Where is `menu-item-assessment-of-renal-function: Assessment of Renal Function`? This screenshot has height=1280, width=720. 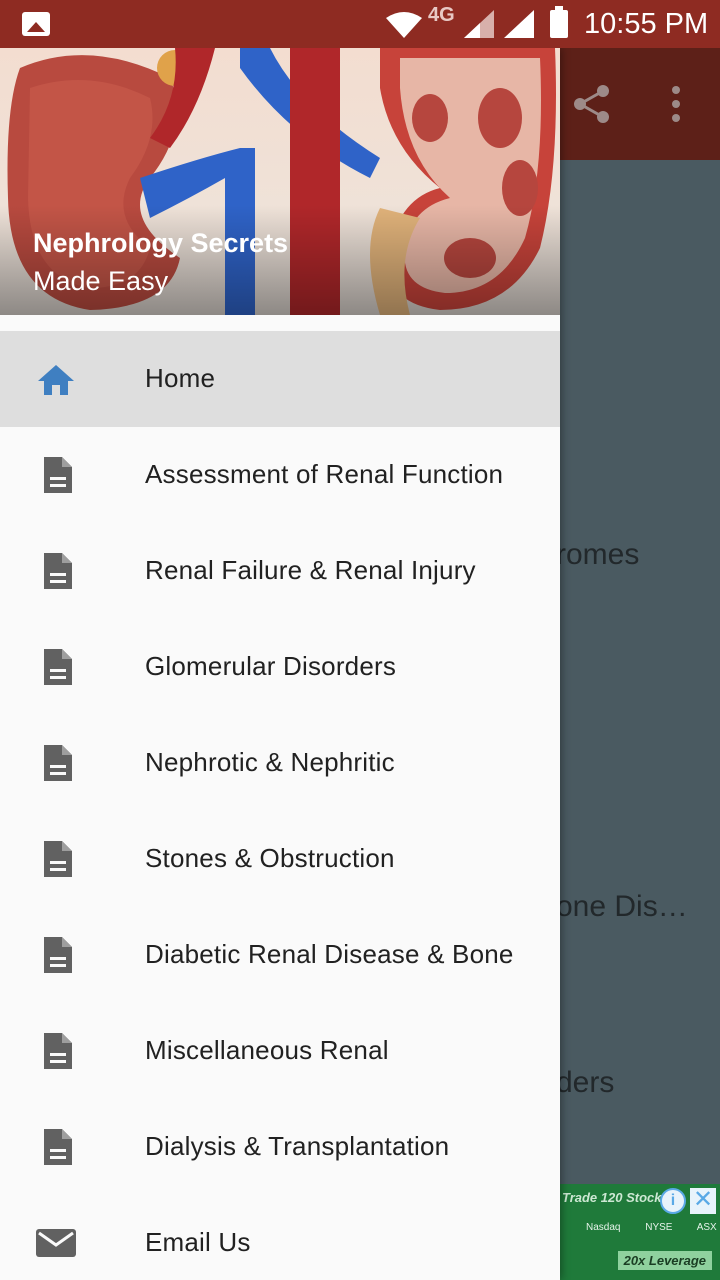 menu-item-assessment-of-renal-function: Assessment of Renal Function is located at coordinates (280, 475).